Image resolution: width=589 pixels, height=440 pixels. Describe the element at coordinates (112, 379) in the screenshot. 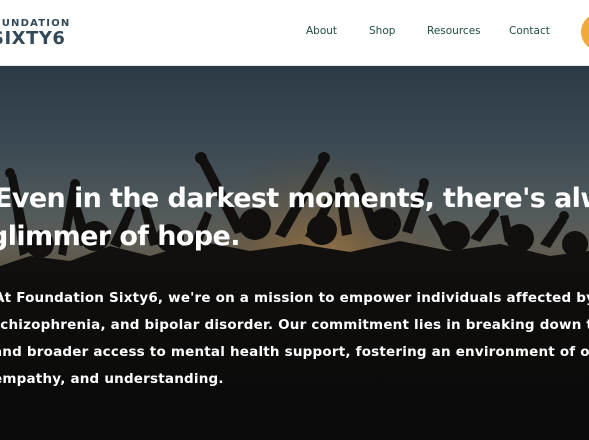

I see `hero-body-line: empathy, and understanding.` at that location.